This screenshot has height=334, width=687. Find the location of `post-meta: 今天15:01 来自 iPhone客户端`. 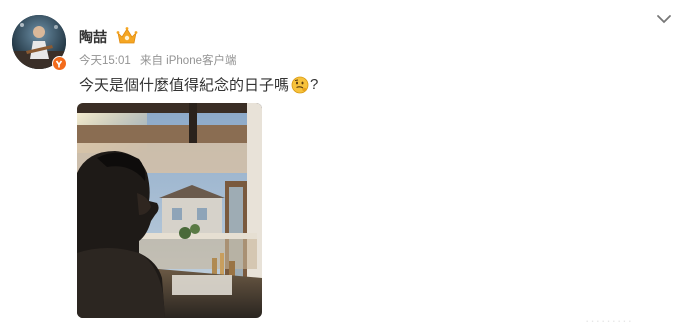

post-meta: 今天15:01 来自 iPhone客户端 is located at coordinates (161, 60).